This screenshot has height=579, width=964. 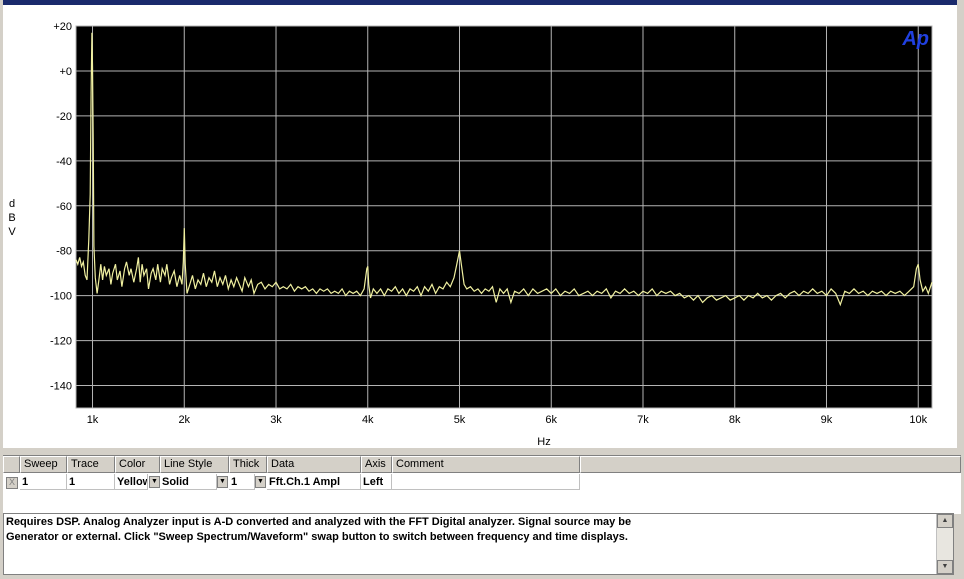 What do you see at coordinates (945, 521) in the screenshot?
I see `scroll-up-icon: ▲` at bounding box center [945, 521].